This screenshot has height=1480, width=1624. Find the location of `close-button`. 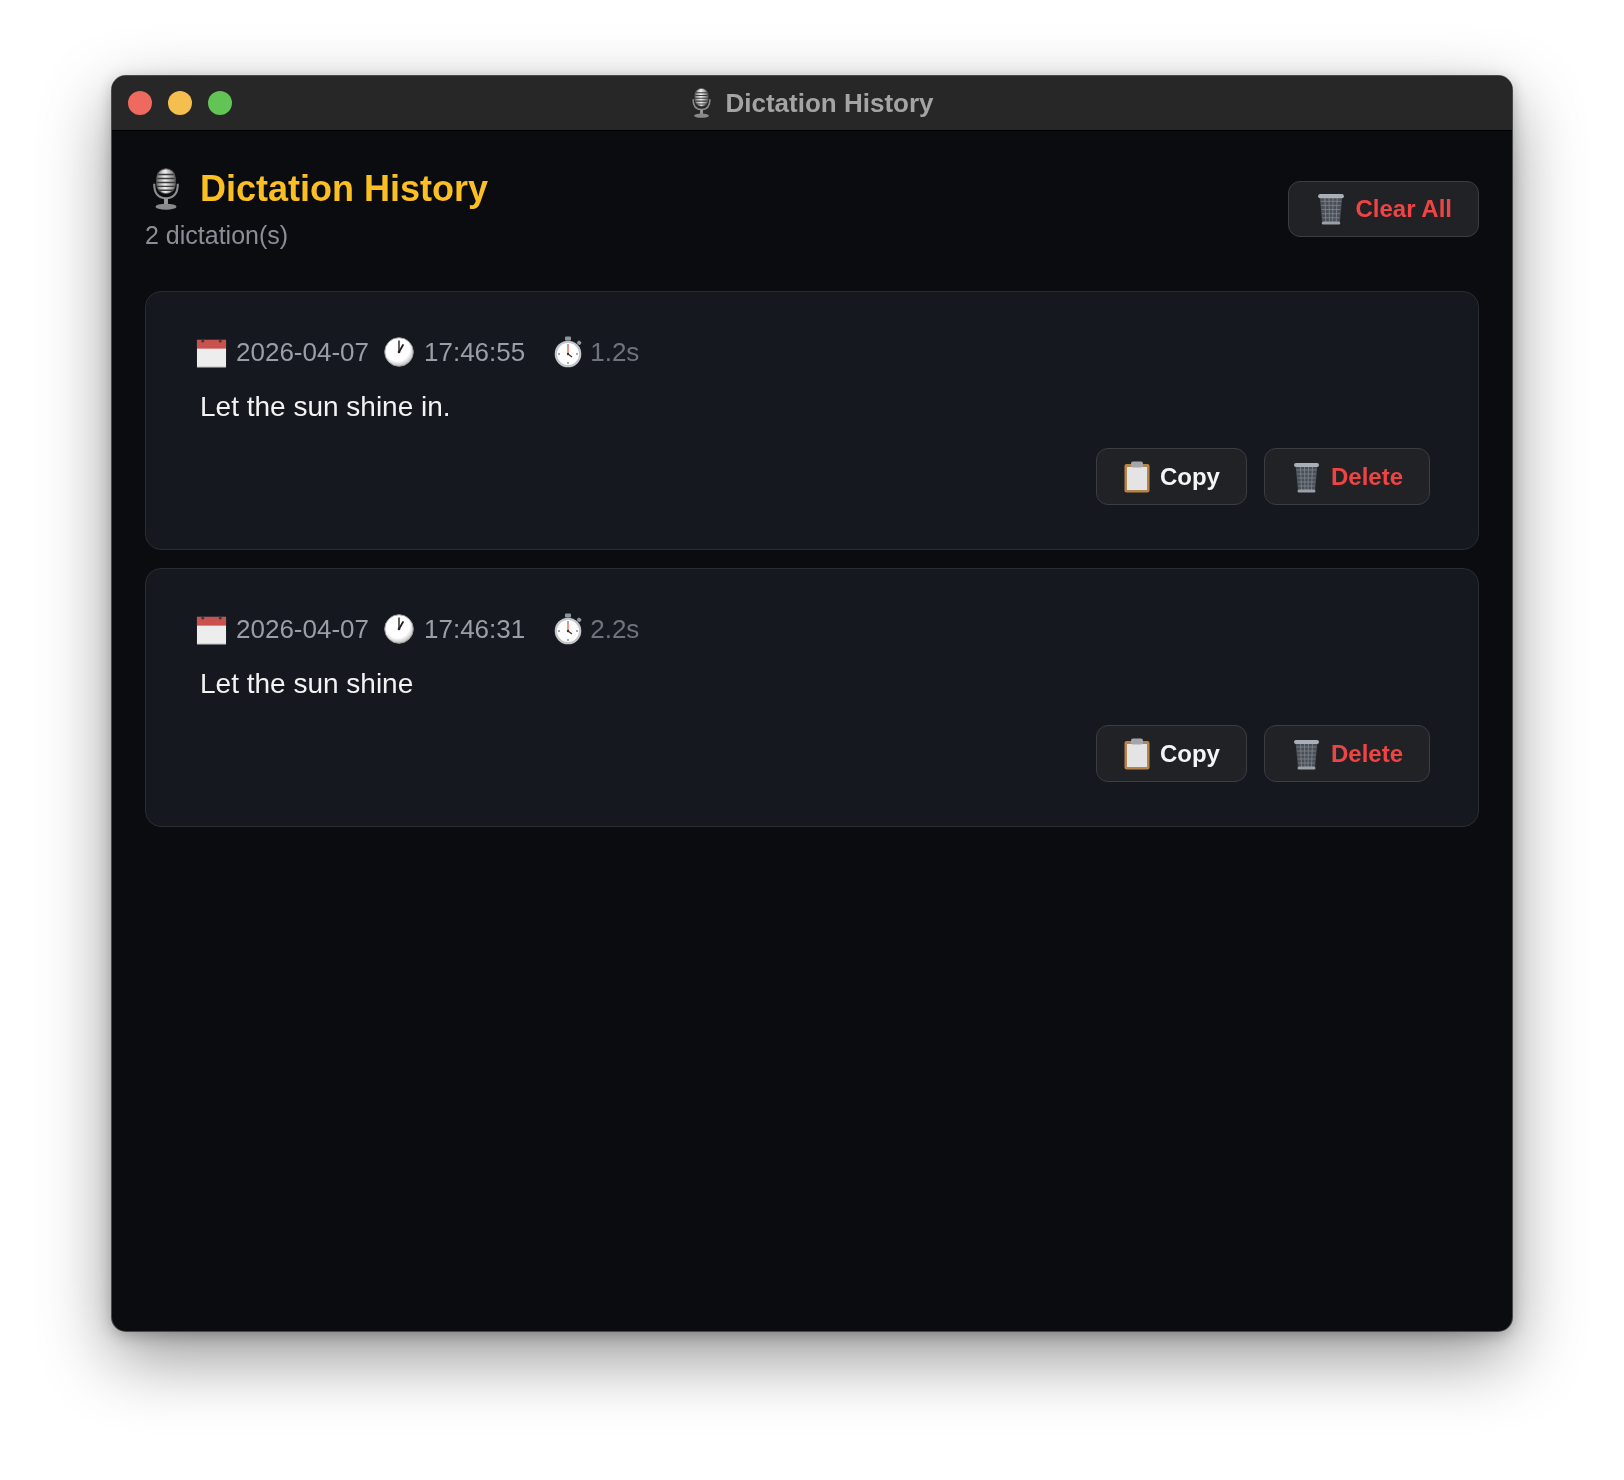

close-button is located at coordinates (140, 103).